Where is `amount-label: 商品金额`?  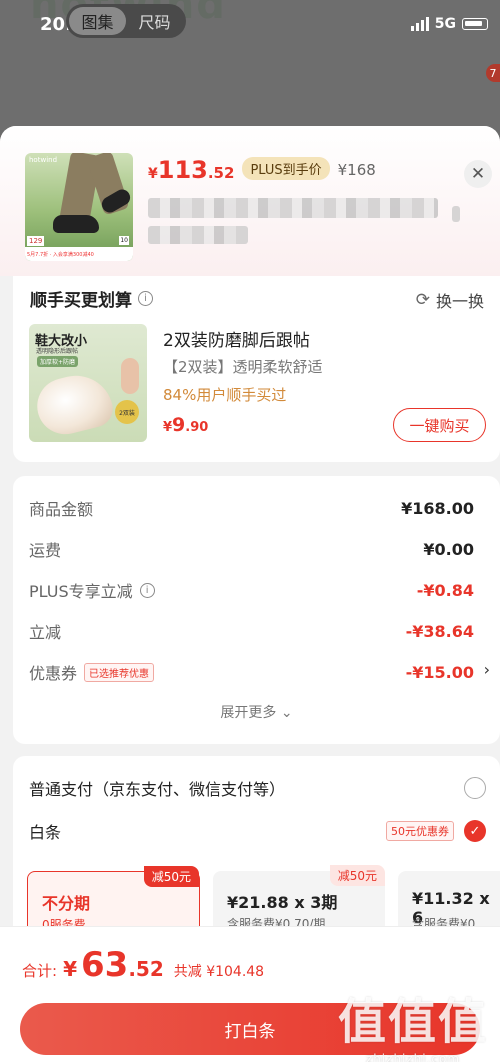 amount-label: 商品金额 is located at coordinates (61, 509).